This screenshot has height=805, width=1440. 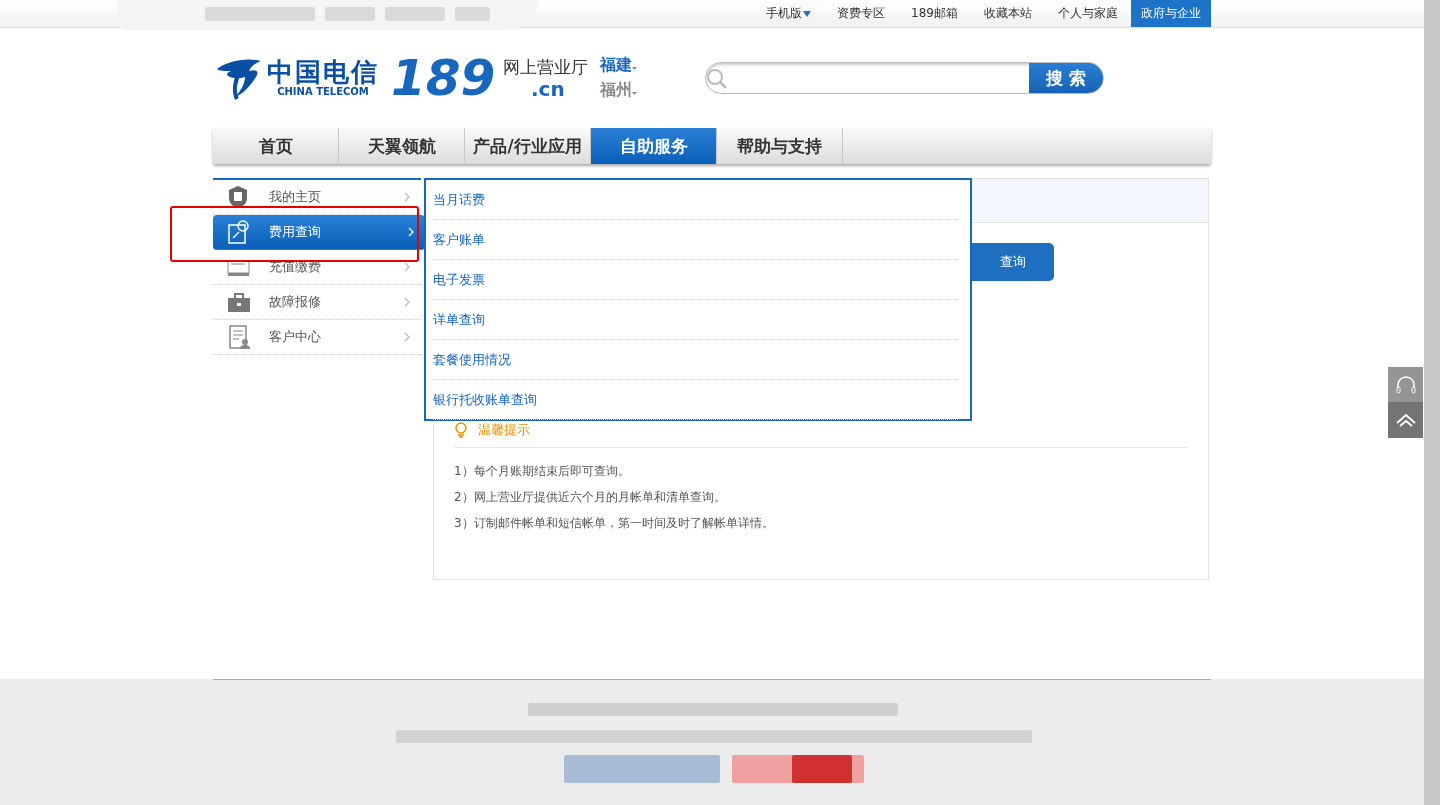 I want to click on province-selector: 福建, so click(x=619, y=65).